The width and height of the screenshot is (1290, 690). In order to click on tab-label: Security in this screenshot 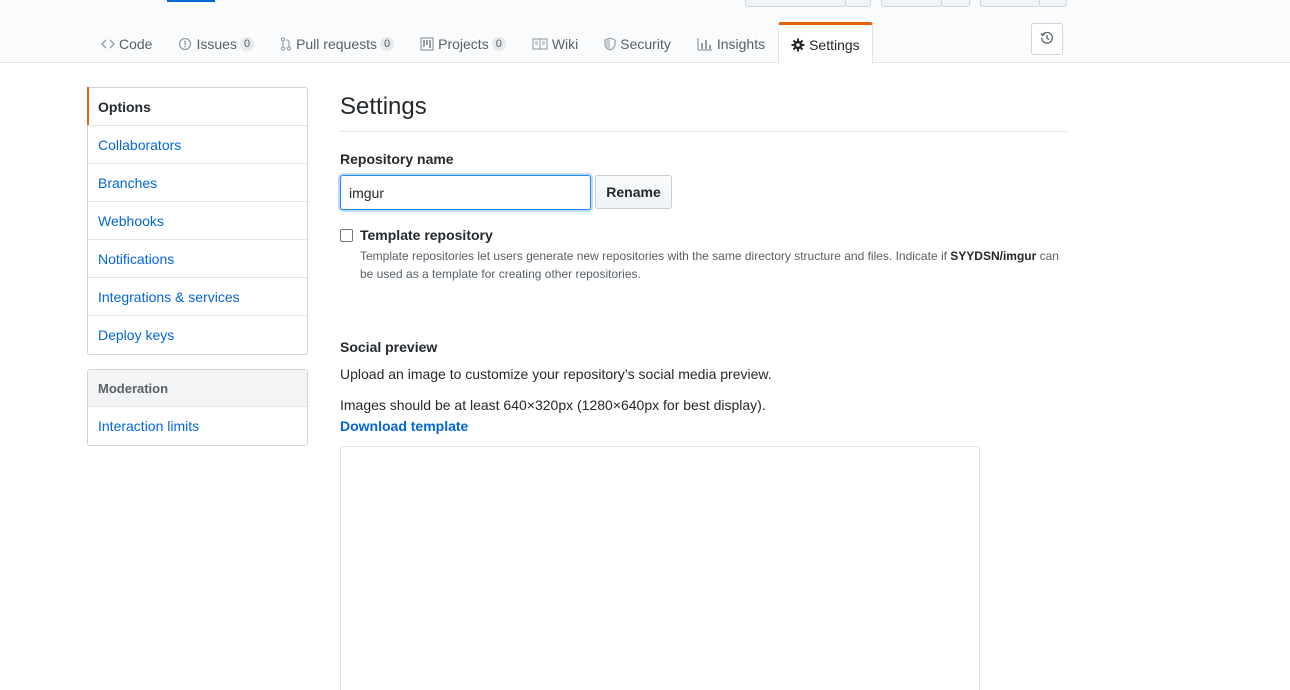, I will do `click(645, 44)`.